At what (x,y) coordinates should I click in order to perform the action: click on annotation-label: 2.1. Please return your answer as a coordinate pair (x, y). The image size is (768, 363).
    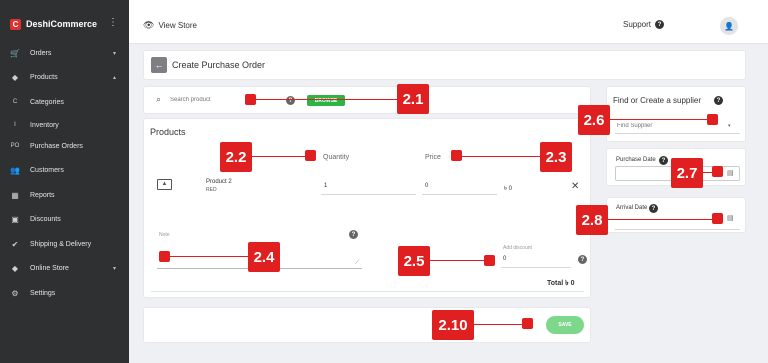
    Looking at the image, I should click on (413, 99).